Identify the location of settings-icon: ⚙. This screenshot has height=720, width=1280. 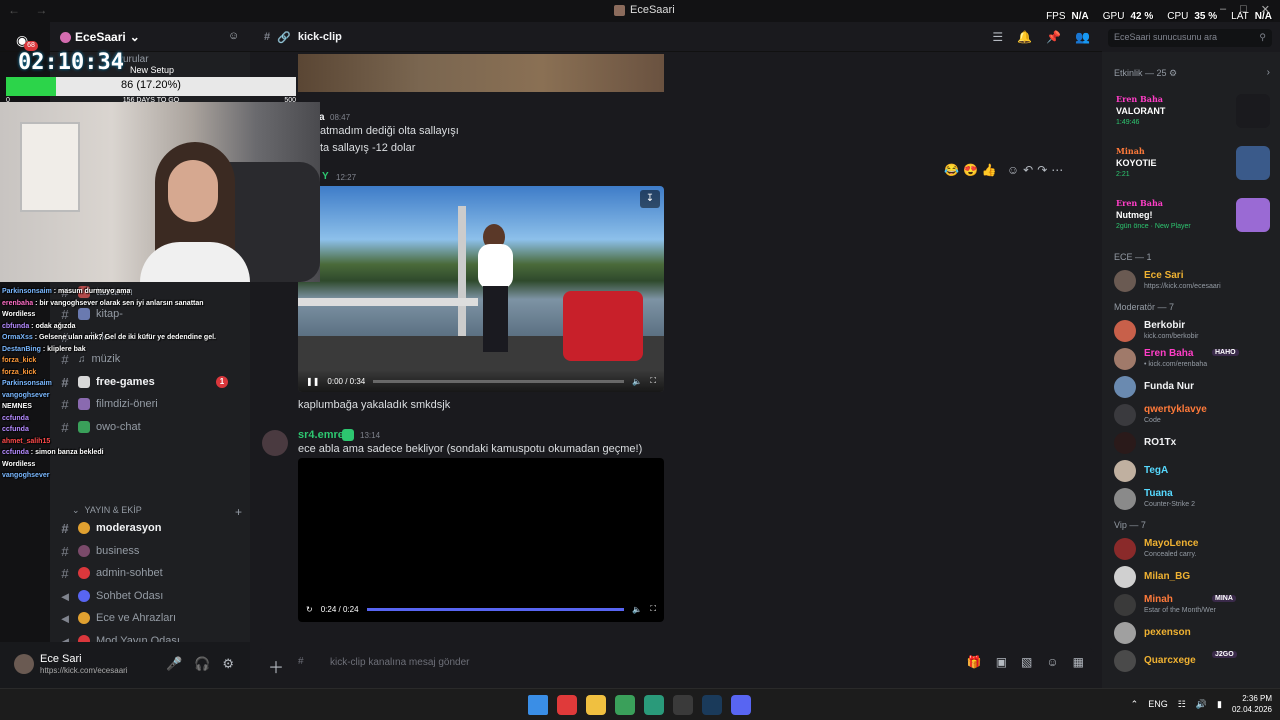
(1173, 73).